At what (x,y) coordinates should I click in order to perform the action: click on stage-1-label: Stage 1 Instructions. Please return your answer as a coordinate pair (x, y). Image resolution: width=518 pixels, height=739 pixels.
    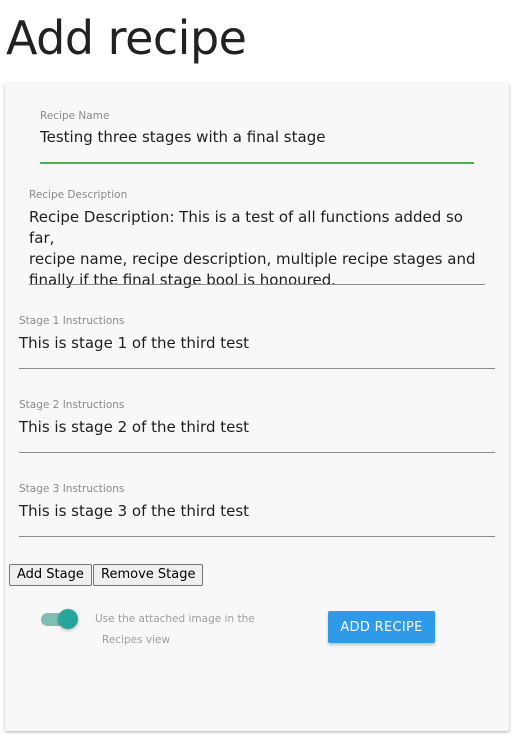
    Looking at the image, I should click on (72, 321).